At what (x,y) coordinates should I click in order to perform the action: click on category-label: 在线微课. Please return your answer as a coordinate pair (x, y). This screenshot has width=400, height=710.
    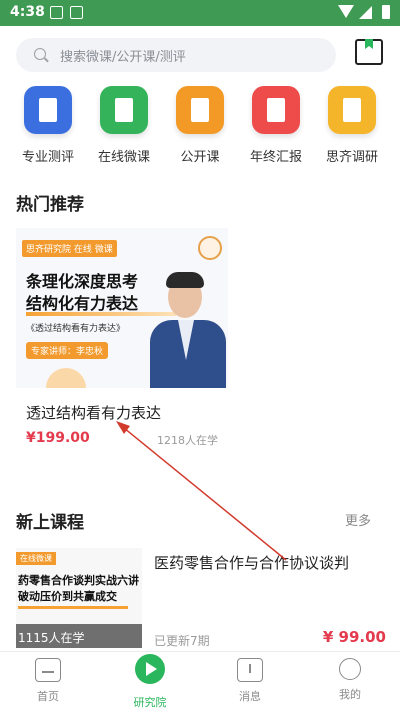
    Looking at the image, I should click on (123, 157).